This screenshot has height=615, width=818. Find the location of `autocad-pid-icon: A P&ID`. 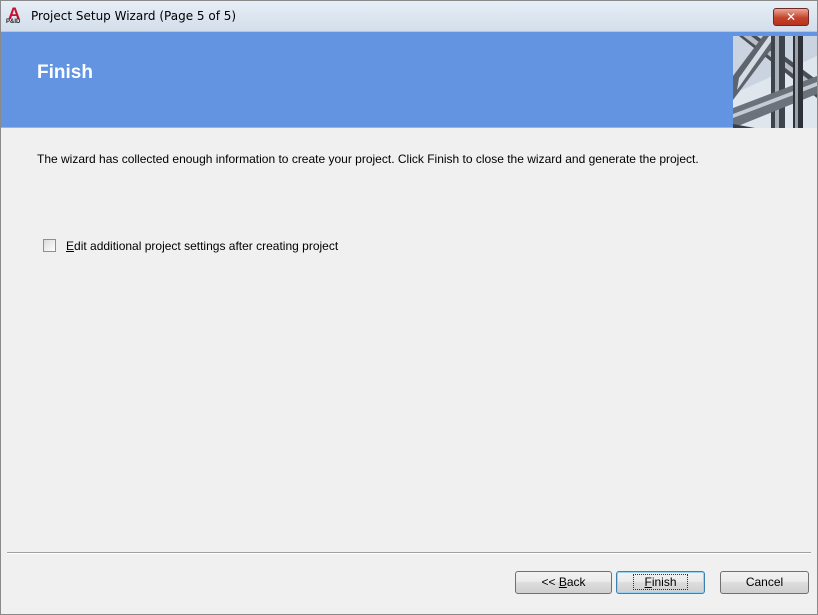

autocad-pid-icon: A P&ID is located at coordinates (16, 15).